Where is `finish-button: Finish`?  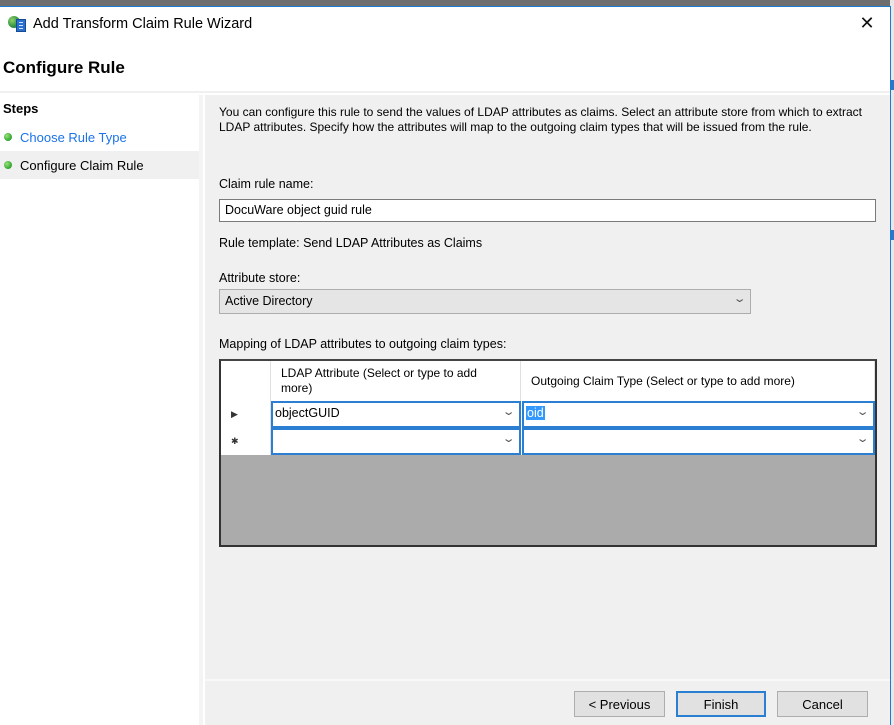
finish-button: Finish is located at coordinates (721, 704).